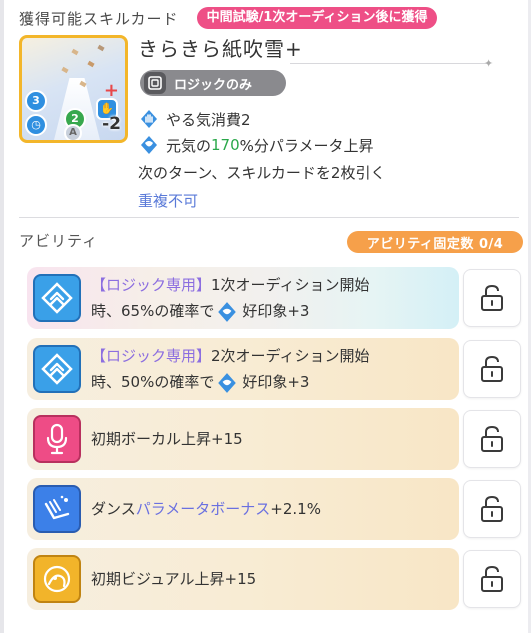 This screenshot has width=531, height=633. What do you see at coordinates (113, 509) in the screenshot?
I see `ability-prefix: ダンス` at bounding box center [113, 509].